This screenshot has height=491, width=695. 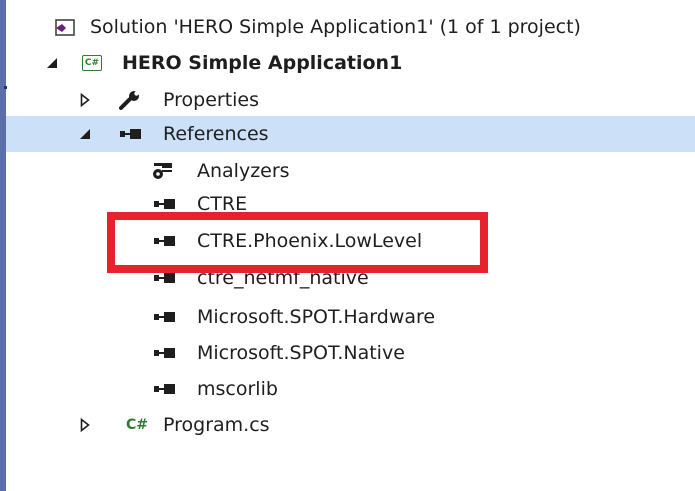 What do you see at coordinates (130, 100) in the screenshot?
I see `wrench-icon` at bounding box center [130, 100].